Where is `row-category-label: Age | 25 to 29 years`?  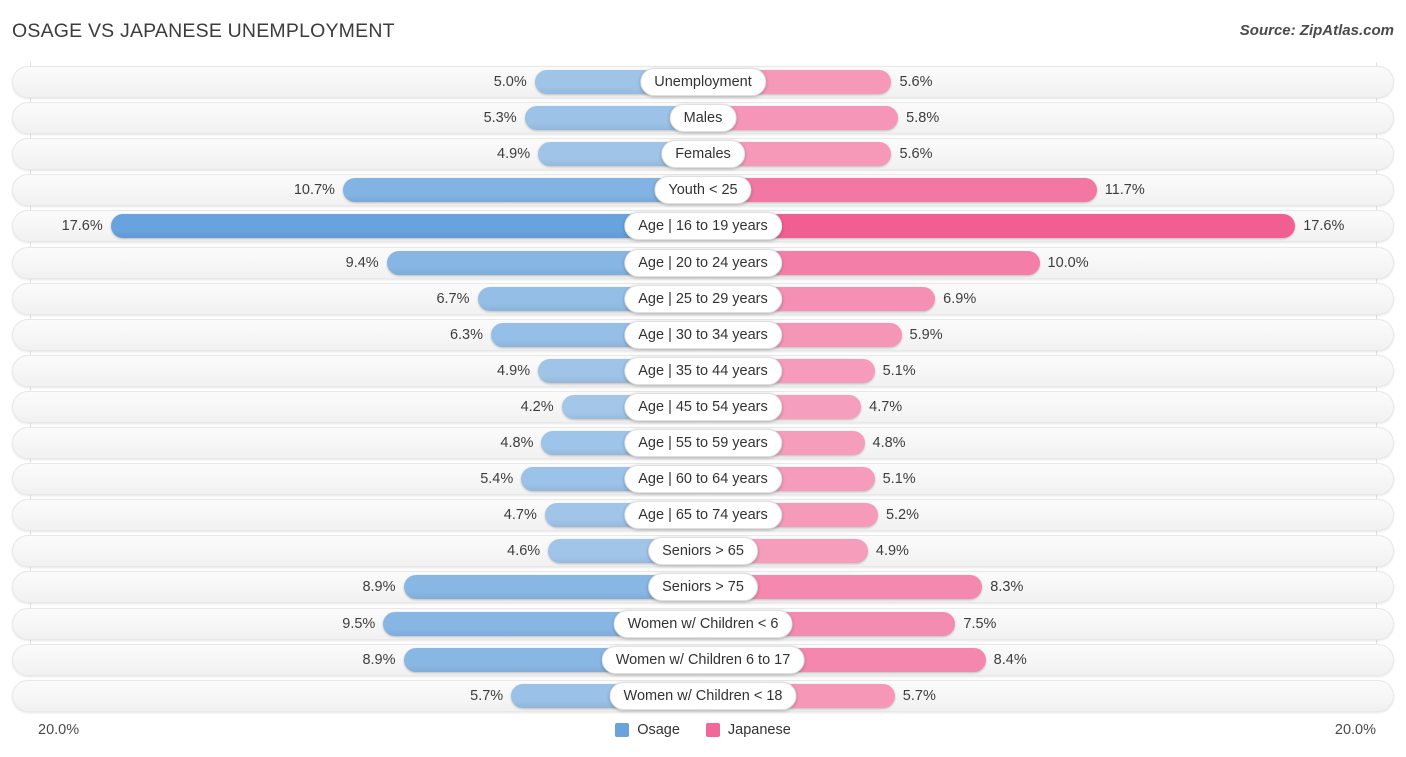 row-category-label: Age | 25 to 29 years is located at coordinates (703, 298).